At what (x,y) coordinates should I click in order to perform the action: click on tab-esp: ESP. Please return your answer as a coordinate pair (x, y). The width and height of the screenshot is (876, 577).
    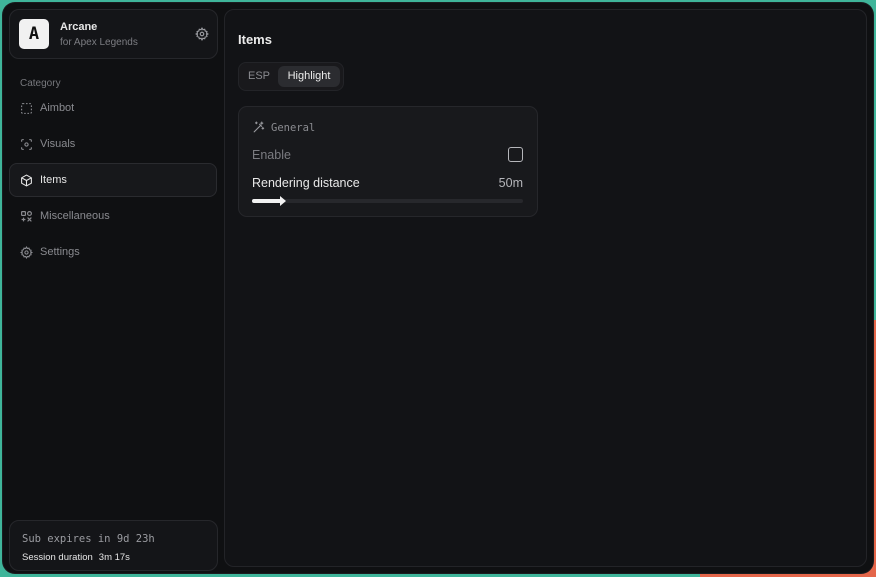
    Looking at the image, I should click on (259, 76).